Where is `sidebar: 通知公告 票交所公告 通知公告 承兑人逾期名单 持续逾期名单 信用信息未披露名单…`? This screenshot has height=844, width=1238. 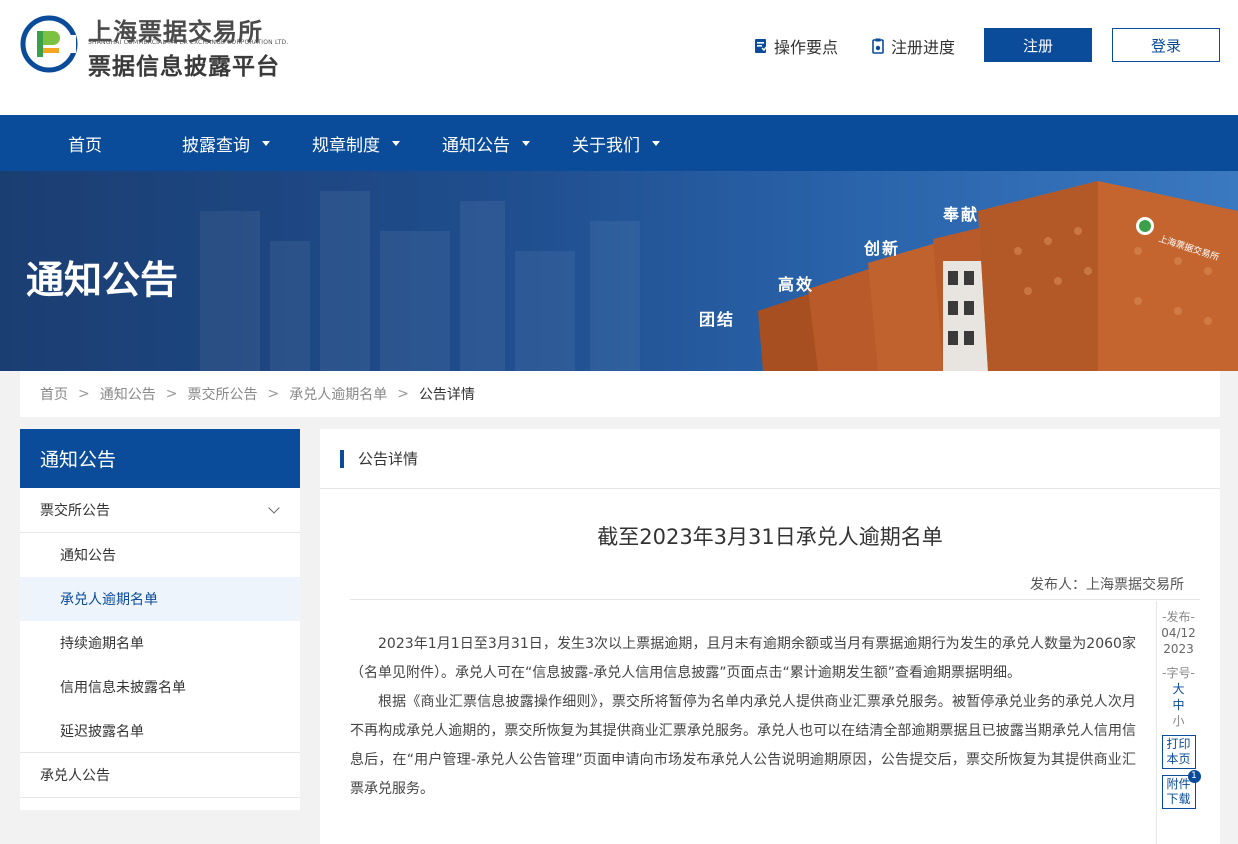 sidebar: 通知公告 票交所公告 通知公告 承兑人逾期名单 持续逾期名单 信用信息未披露名单… is located at coordinates (160, 619).